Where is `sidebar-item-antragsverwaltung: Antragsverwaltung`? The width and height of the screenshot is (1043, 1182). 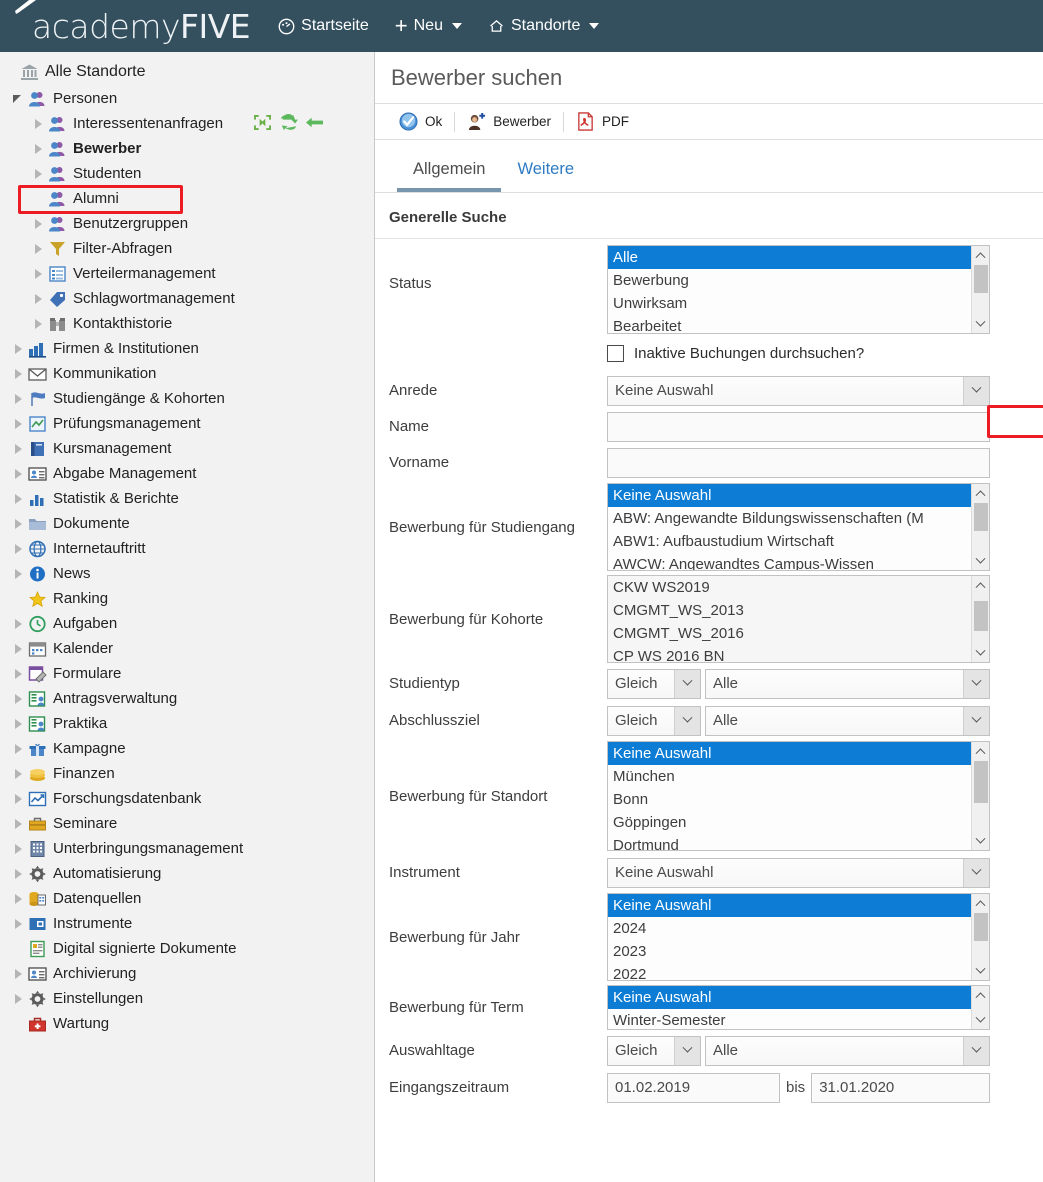
sidebar-item-antragsverwaltung: Antragsverwaltung is located at coordinates (187, 698).